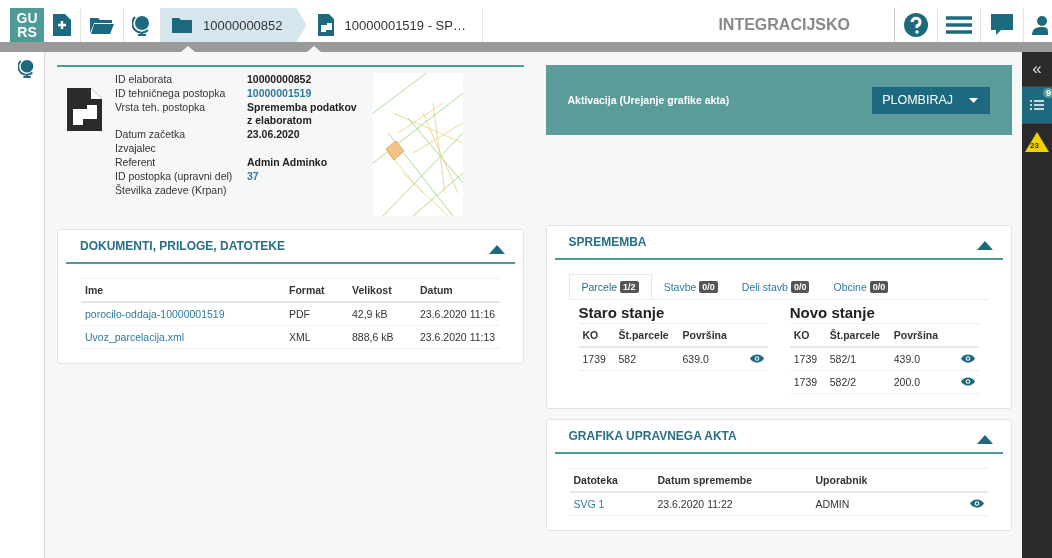  What do you see at coordinates (182, 246) in the screenshot?
I see `card-title: DOKUMENTI, PRILOGE, DATOTEKE` at bounding box center [182, 246].